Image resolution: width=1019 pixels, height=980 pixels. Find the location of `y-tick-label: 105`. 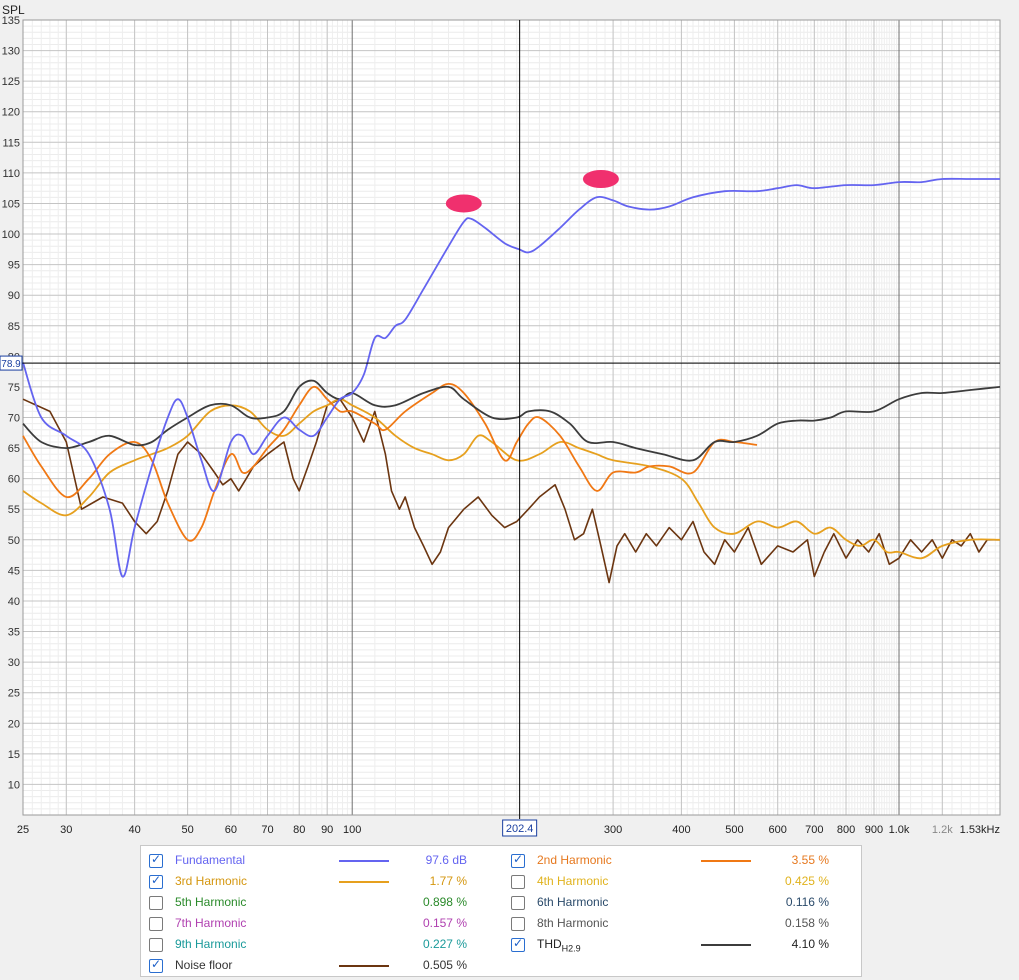

y-tick-label: 105 is located at coordinates (11, 204).